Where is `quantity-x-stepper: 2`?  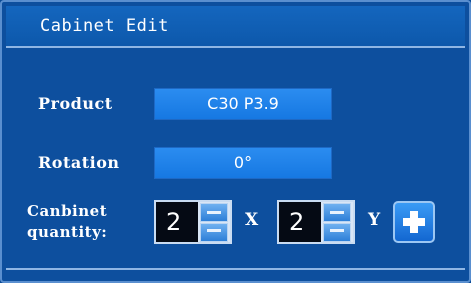 quantity-x-stepper: 2 is located at coordinates (193, 222).